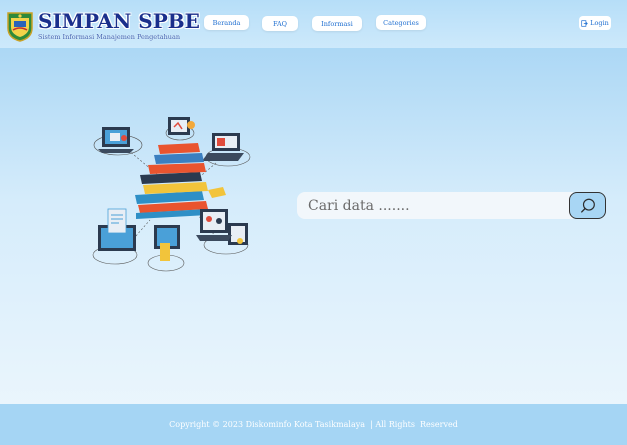  Describe the element at coordinates (337, 23) in the screenshot. I see `nav-informasi: Informasi` at that location.